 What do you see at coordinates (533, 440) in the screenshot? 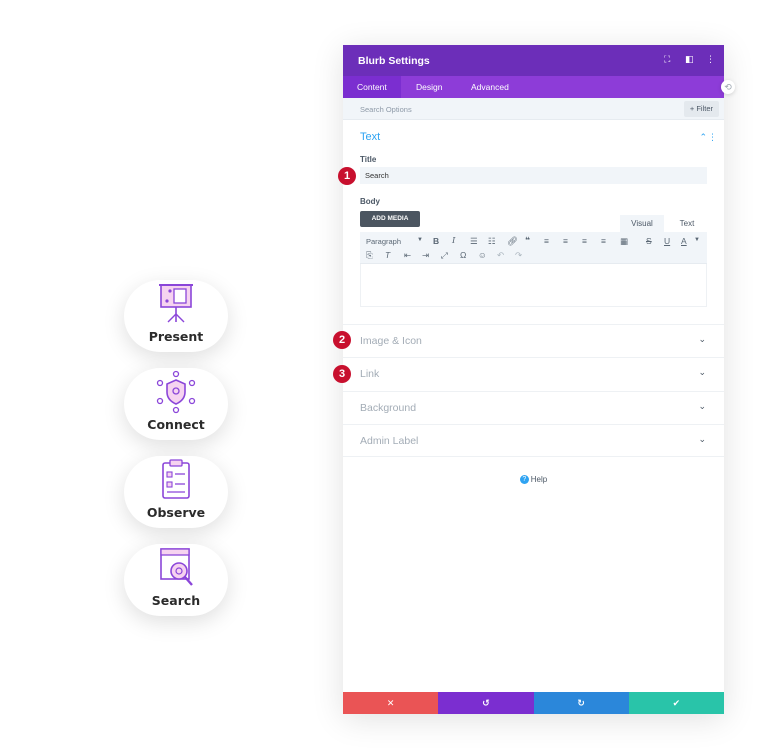
I see `section-admin-label: Admin Label ⌄` at bounding box center [533, 440].